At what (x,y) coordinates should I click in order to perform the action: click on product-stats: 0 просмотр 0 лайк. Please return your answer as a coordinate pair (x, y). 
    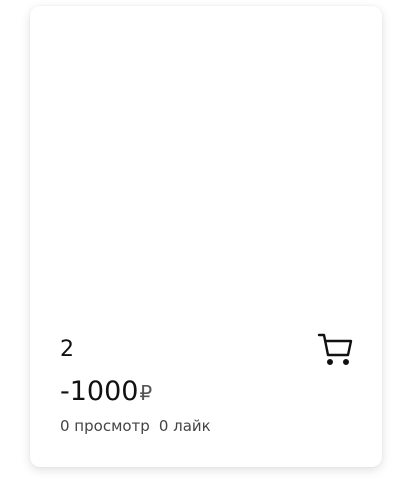
    Looking at the image, I should click on (140, 426).